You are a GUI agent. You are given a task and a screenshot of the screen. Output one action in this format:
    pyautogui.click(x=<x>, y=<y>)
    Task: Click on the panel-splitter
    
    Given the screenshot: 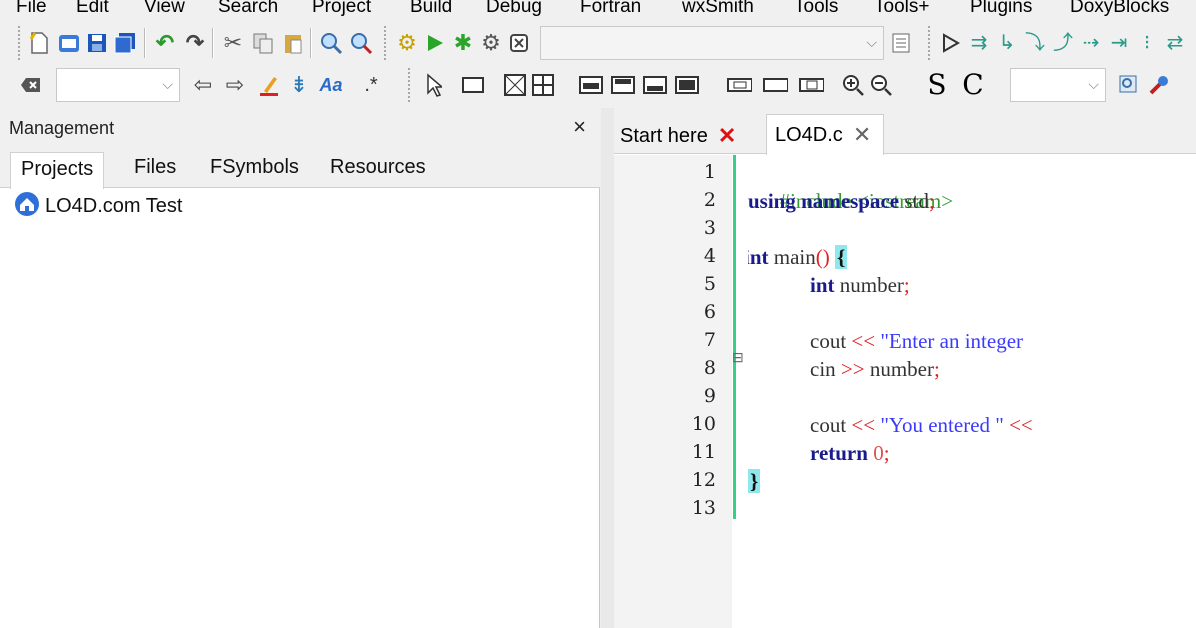 What is the action you would take?
    pyautogui.click(x=607, y=368)
    